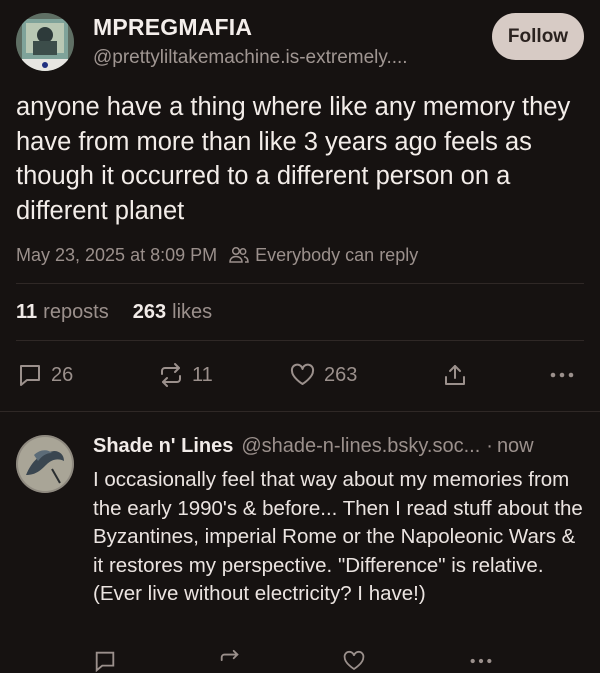 The image size is (600, 673). Describe the element at coordinates (116, 255) in the screenshot. I see `post-timestamp: May 23, 2025 at 8:09 PM` at that location.